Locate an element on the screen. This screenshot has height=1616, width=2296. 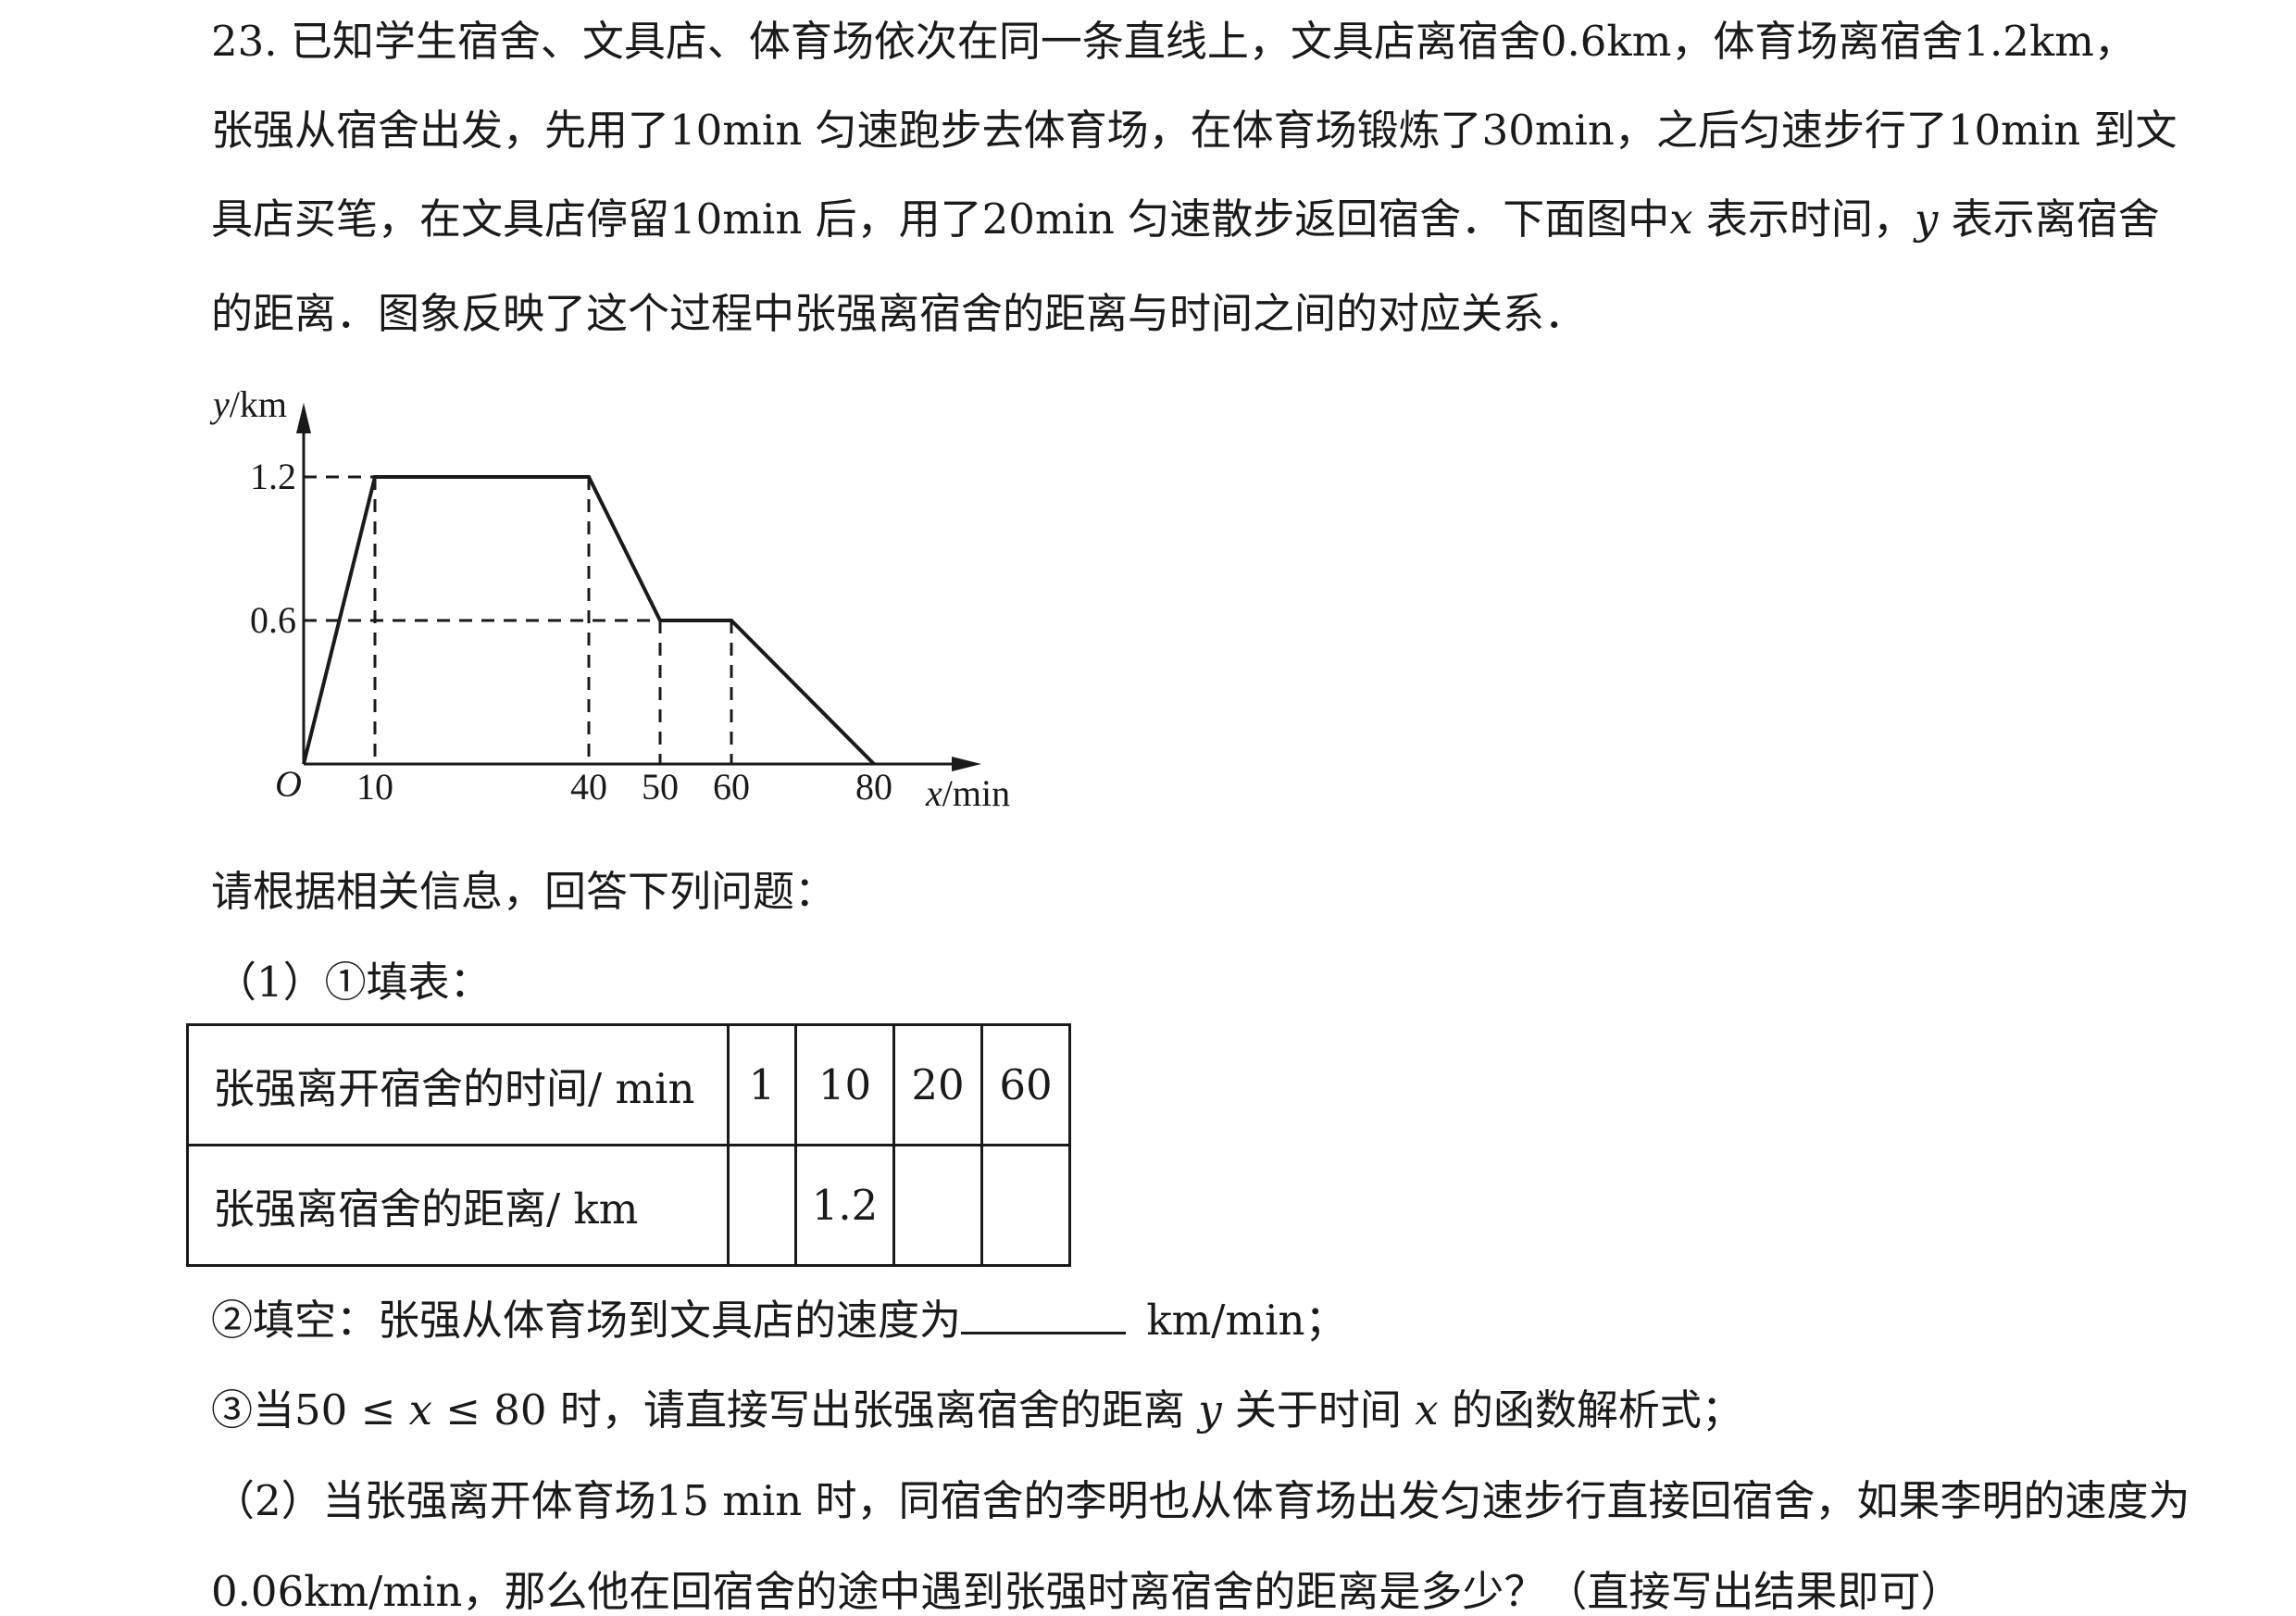
answer-blank is located at coordinates (1044, 1316).